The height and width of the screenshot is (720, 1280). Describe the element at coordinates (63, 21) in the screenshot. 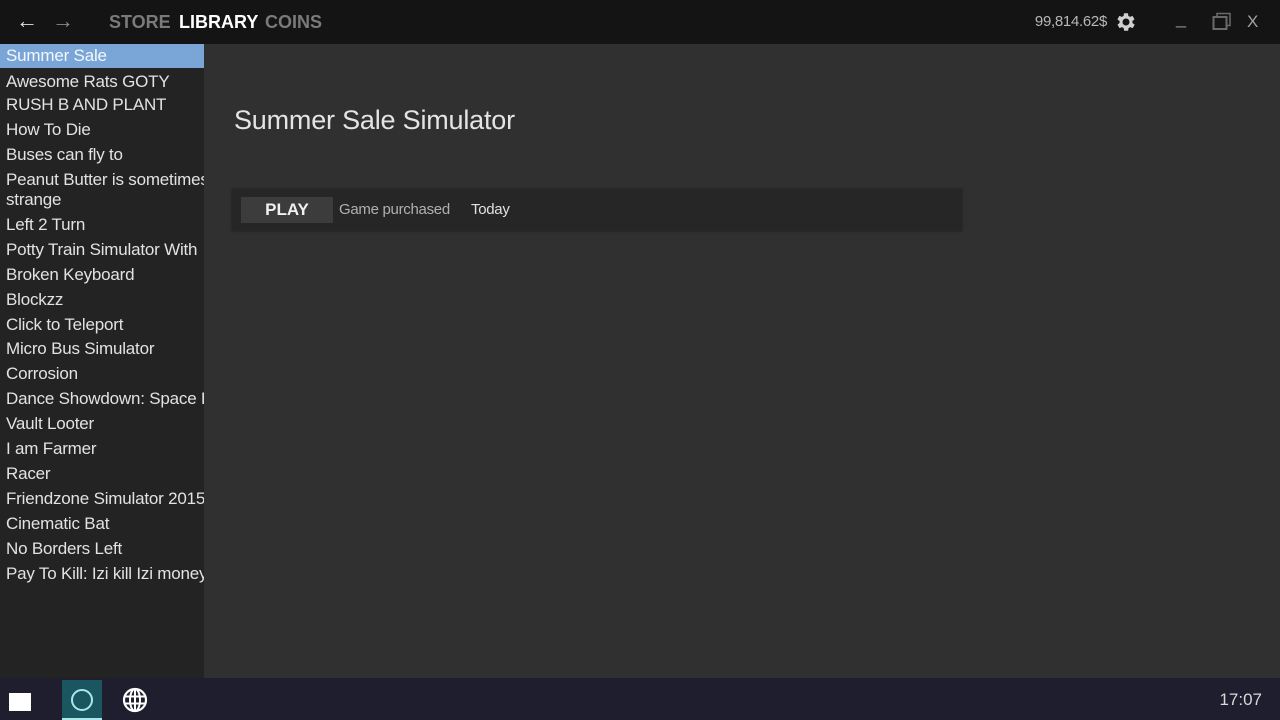

I see `forward-arrow-icon: →` at that location.